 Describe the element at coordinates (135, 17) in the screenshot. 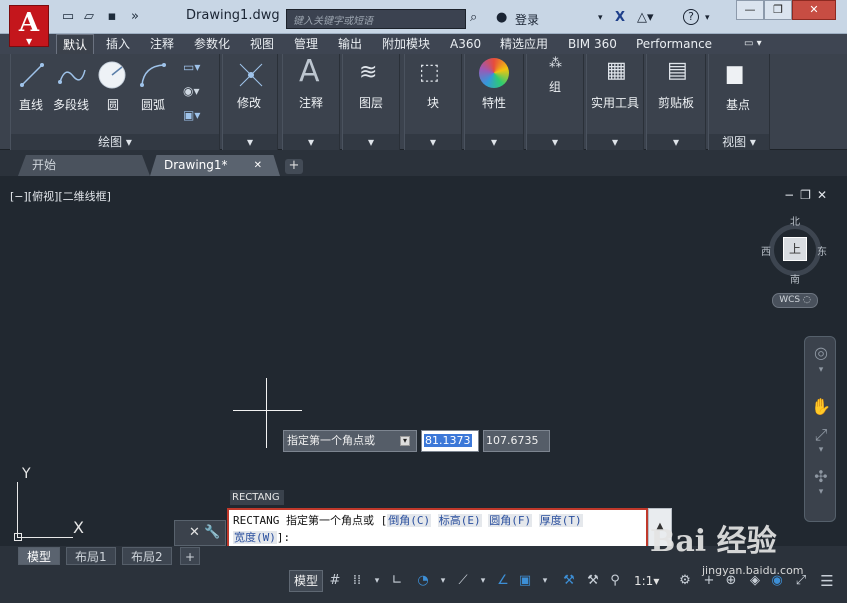

I see `more-tools-icon: »` at that location.